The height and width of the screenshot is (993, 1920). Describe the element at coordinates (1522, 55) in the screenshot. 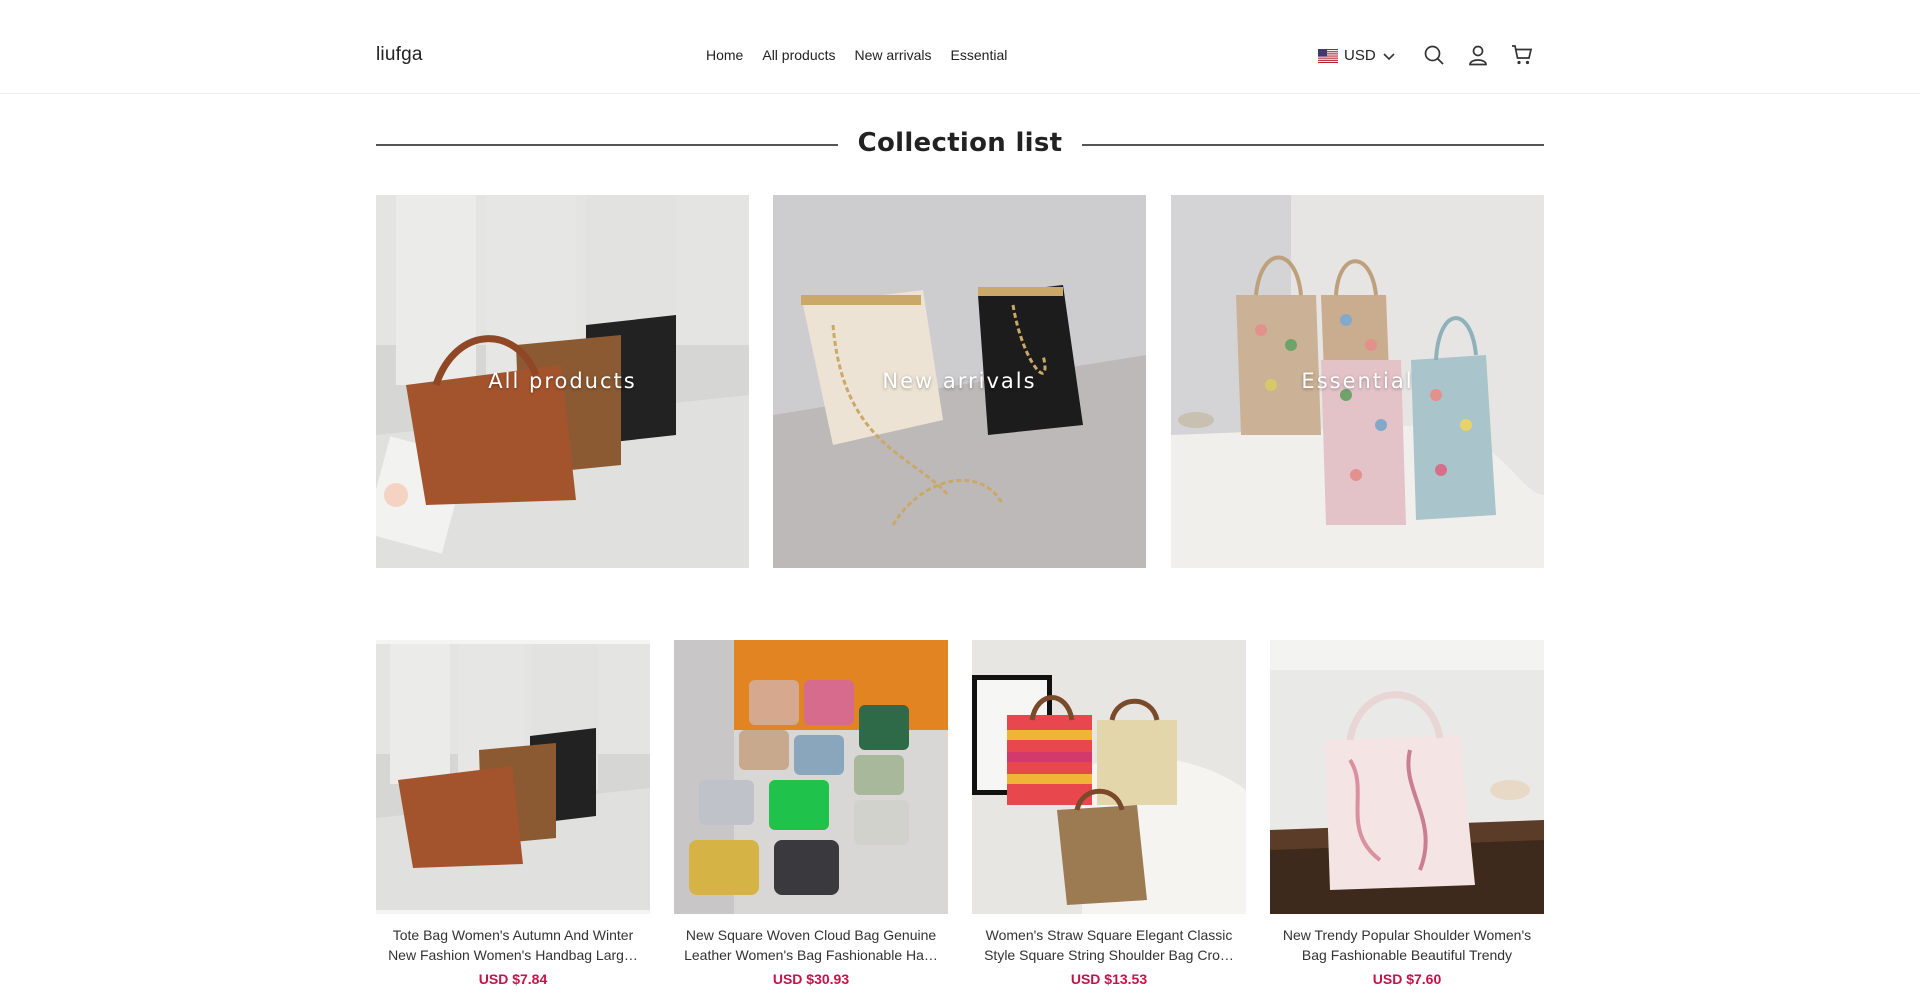

I see `cart-icon` at that location.